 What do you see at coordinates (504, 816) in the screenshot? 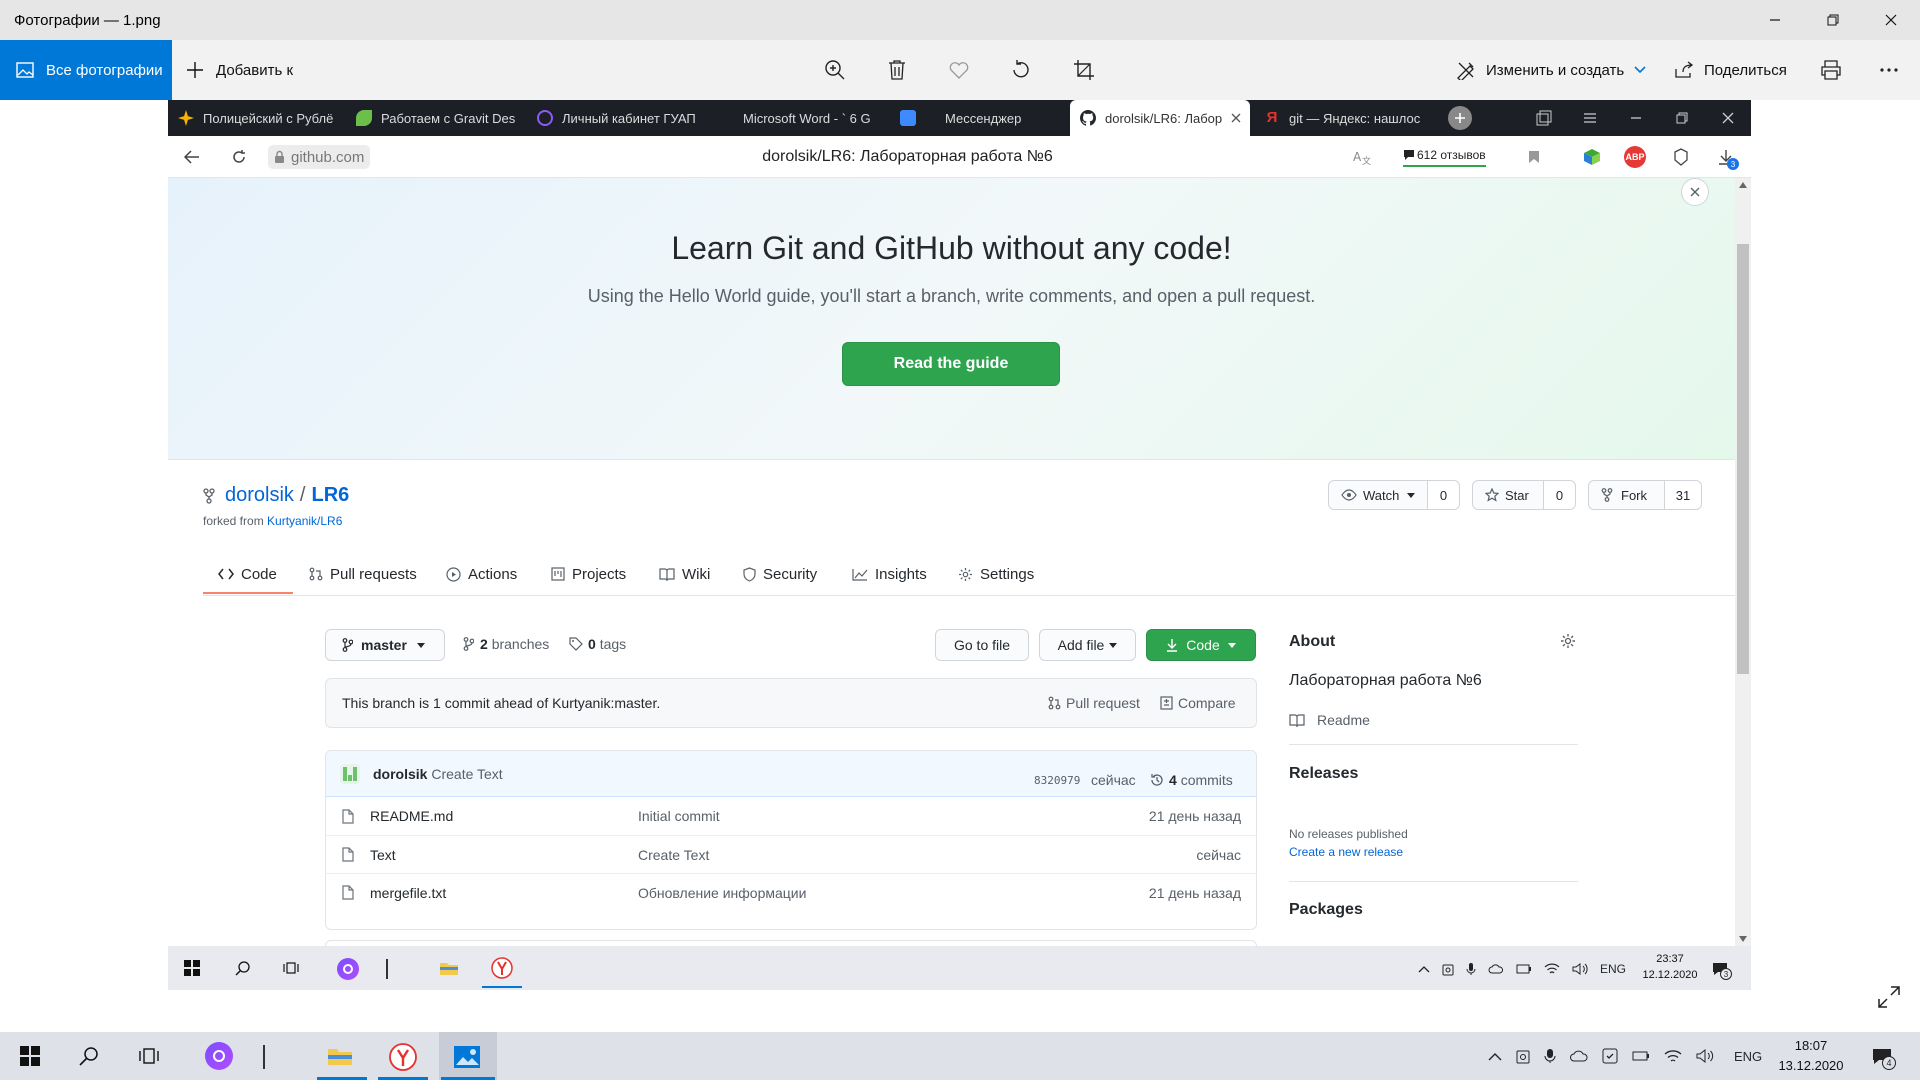
I see `file-name: README.md` at bounding box center [504, 816].